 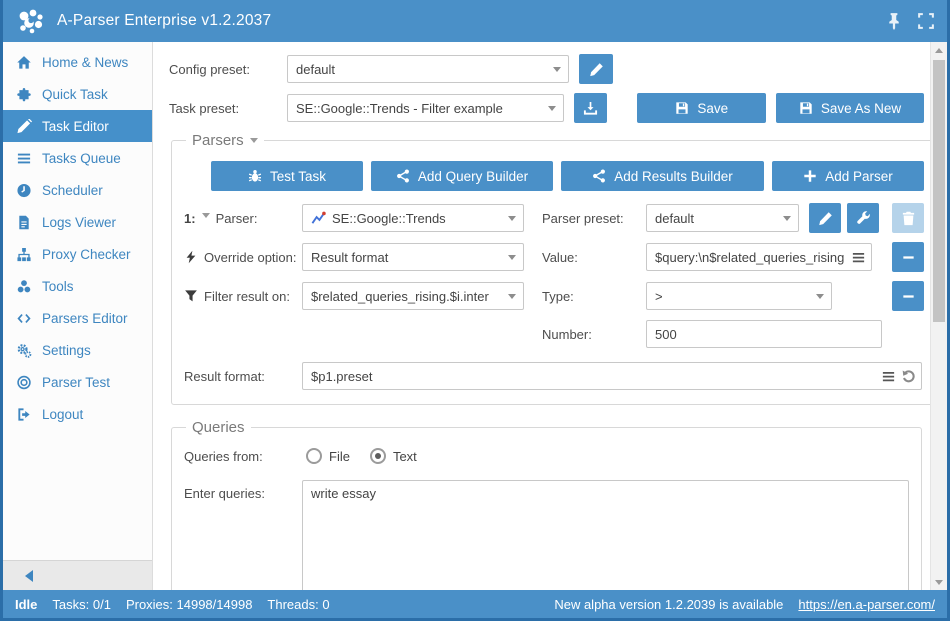 I want to click on filter-number-input, so click(x=764, y=334).